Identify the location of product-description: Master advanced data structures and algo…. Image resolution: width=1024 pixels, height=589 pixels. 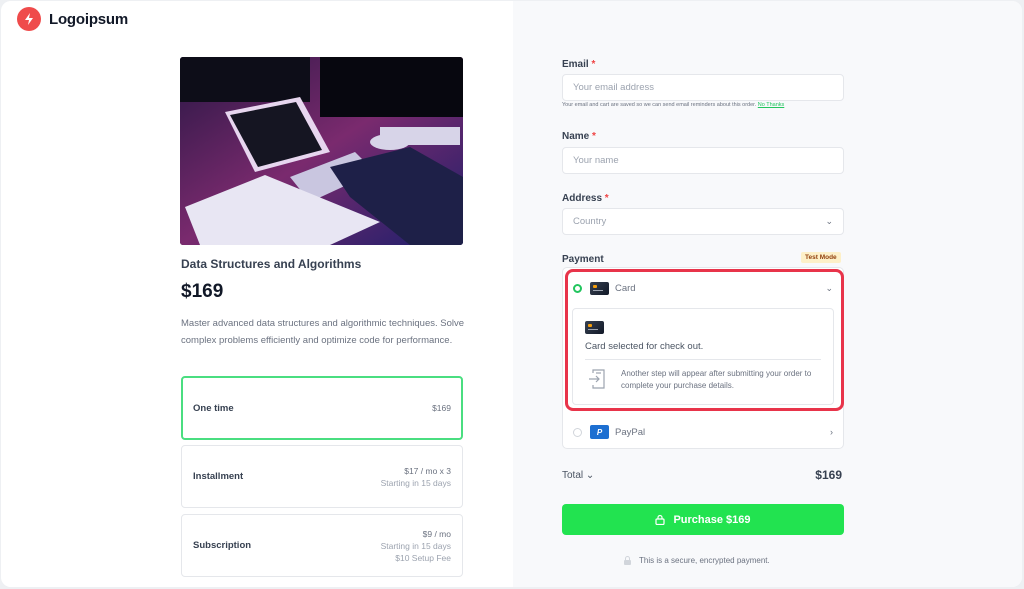
(323, 332).